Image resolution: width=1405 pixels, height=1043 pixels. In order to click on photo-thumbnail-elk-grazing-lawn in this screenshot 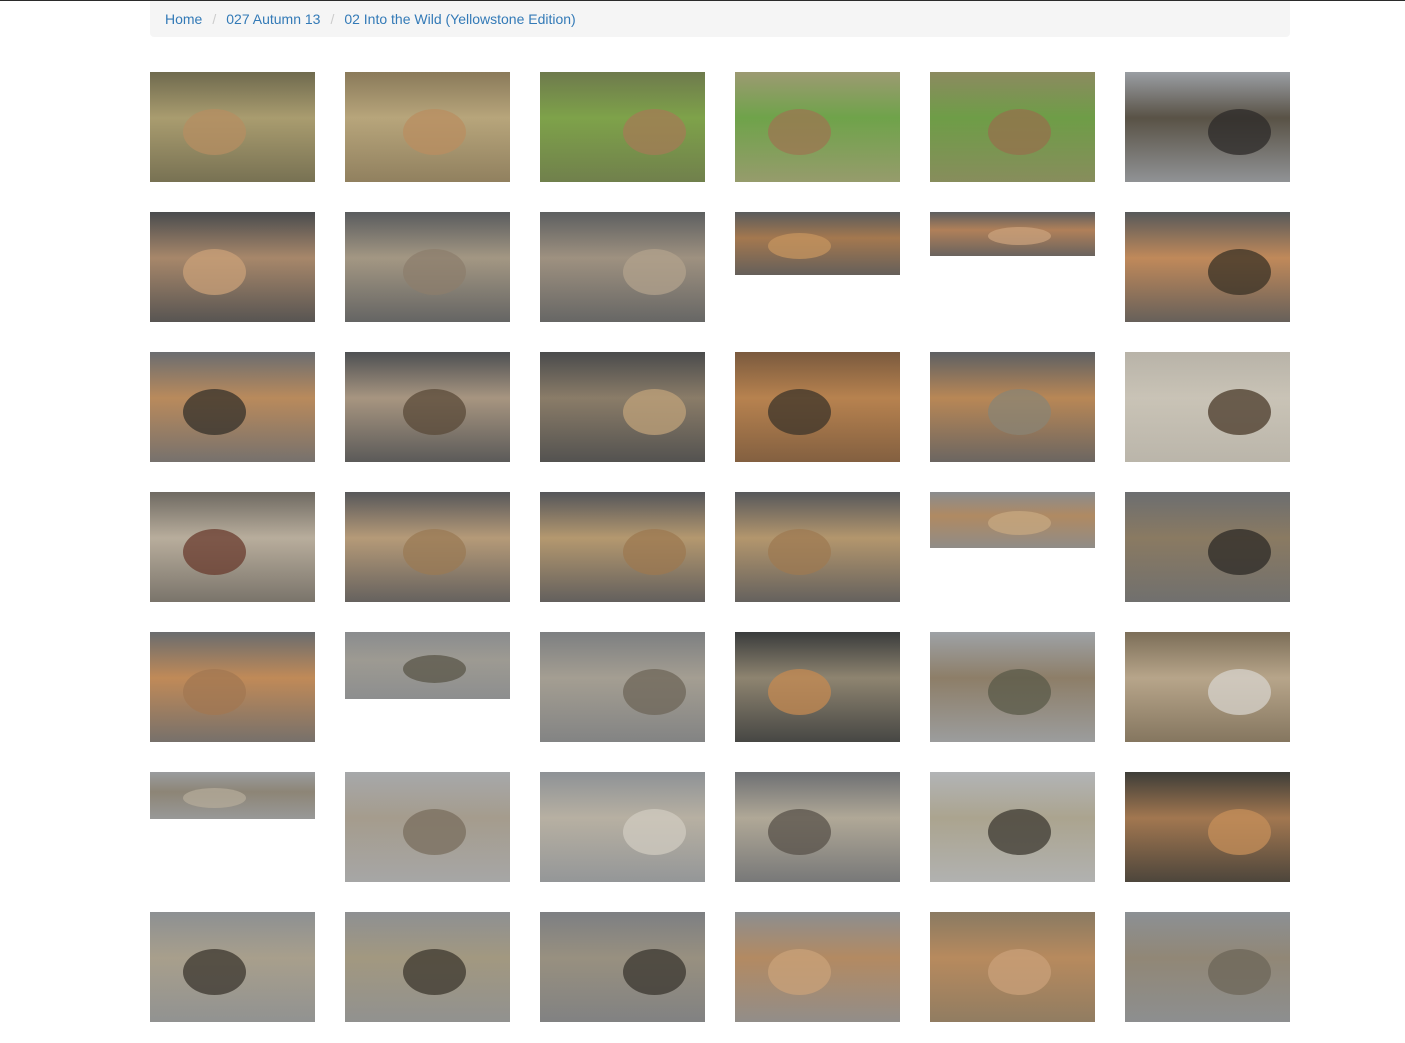, I will do `click(817, 127)`.